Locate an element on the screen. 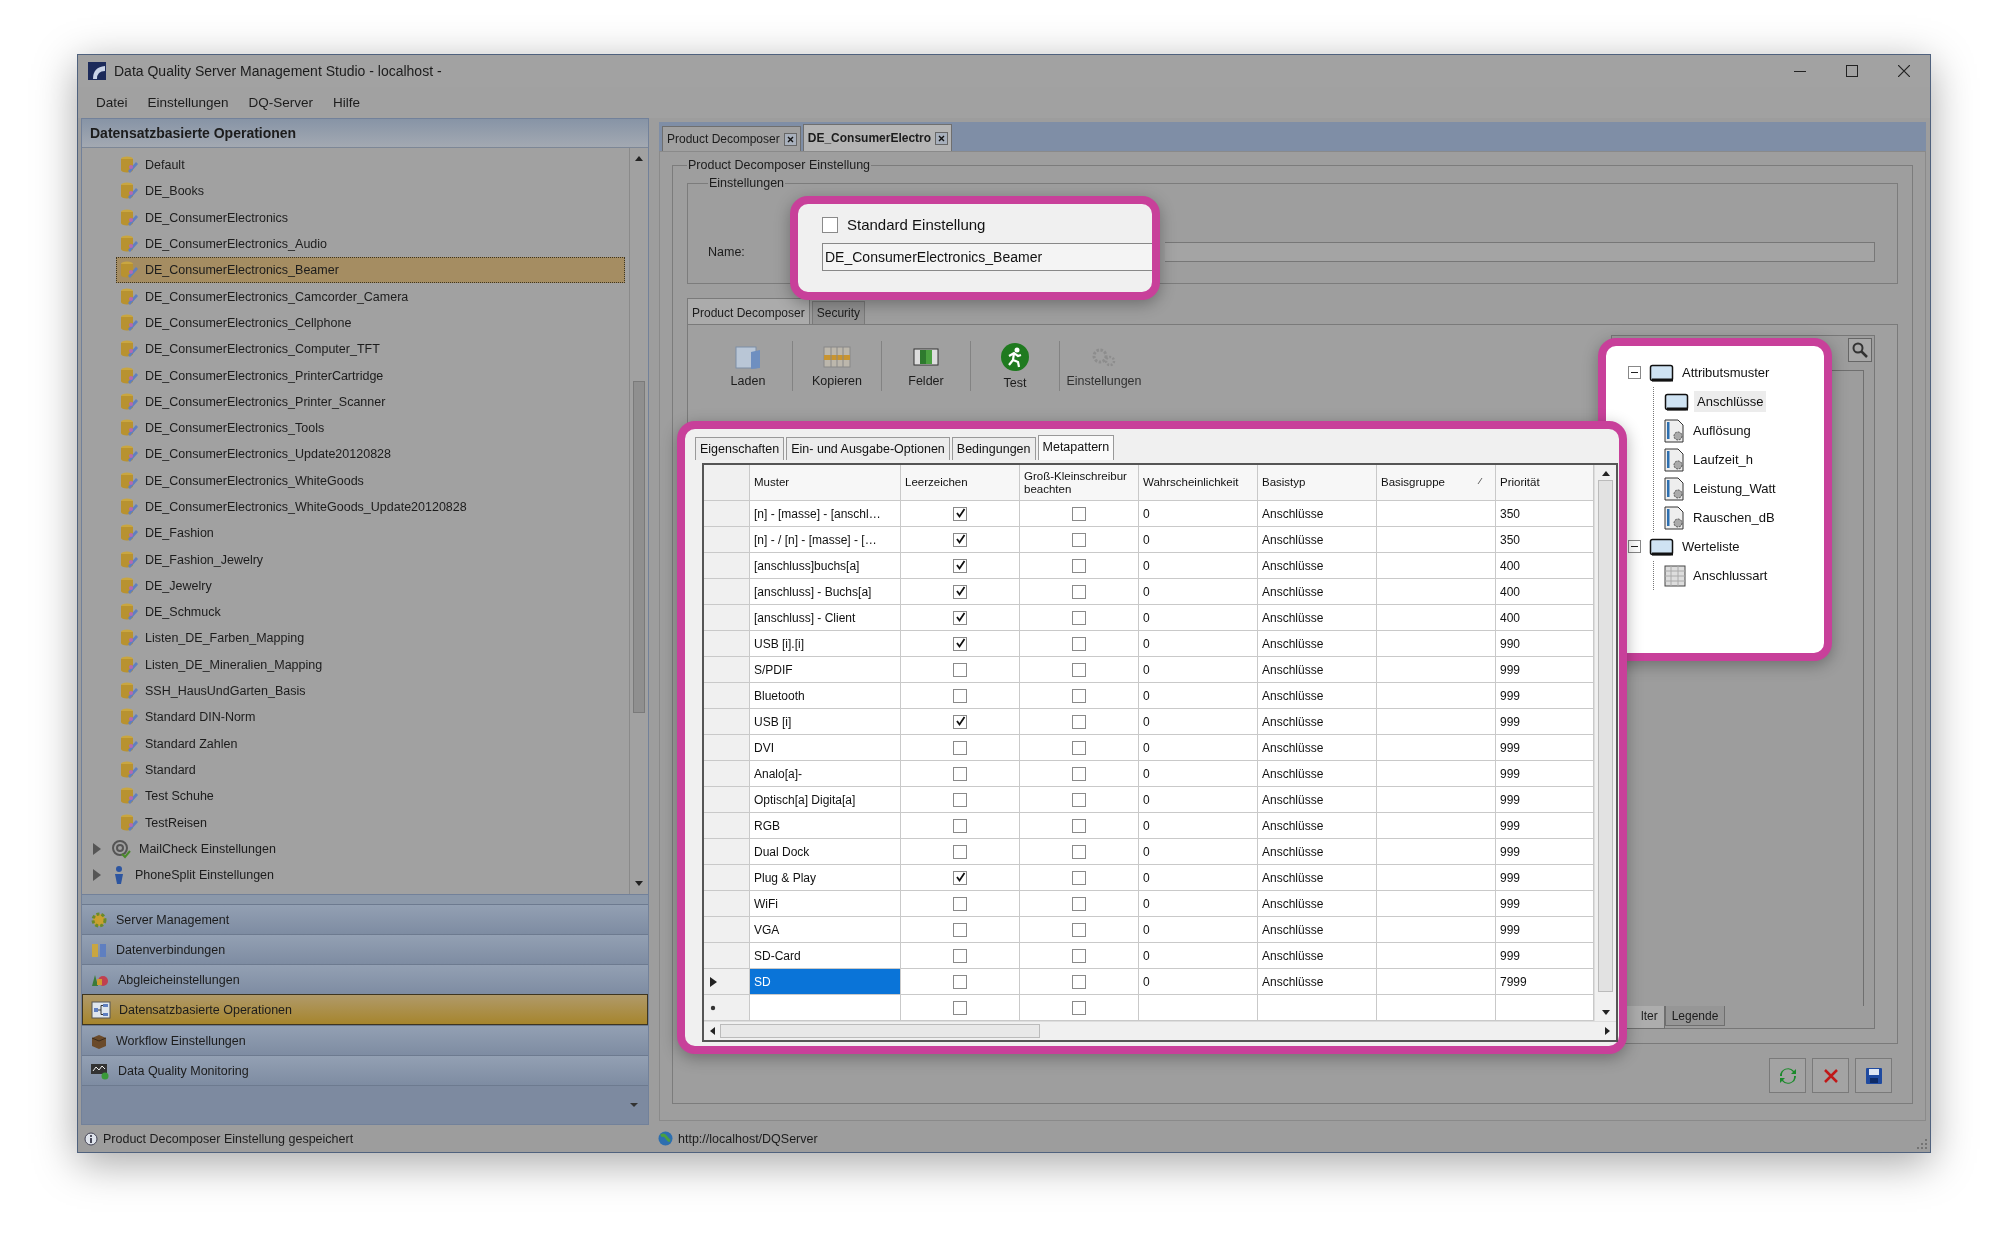 Image resolution: width=2008 pixels, height=1256 pixels. tree-item: PhoneSplit Einstellungen is located at coordinates (357, 875).